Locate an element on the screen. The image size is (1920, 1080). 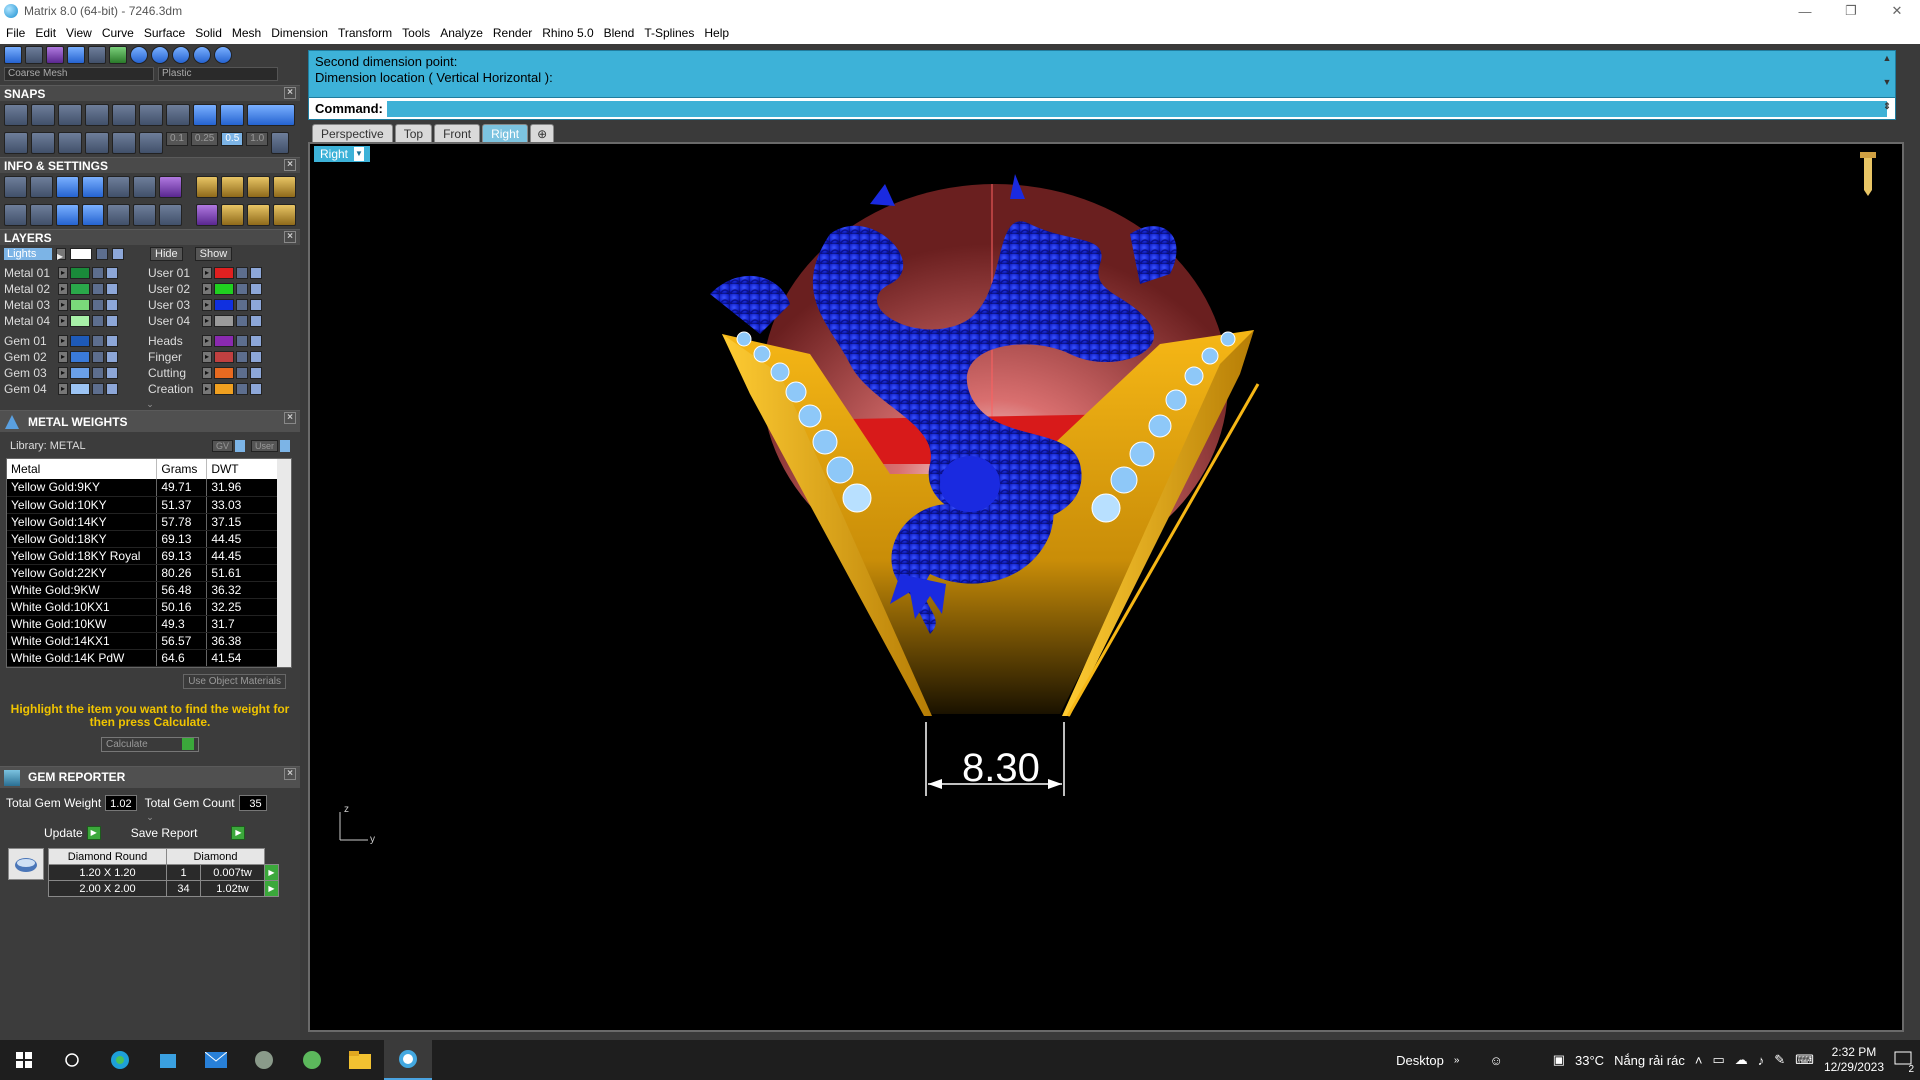
menu-view: View is located at coordinates (82, 33).